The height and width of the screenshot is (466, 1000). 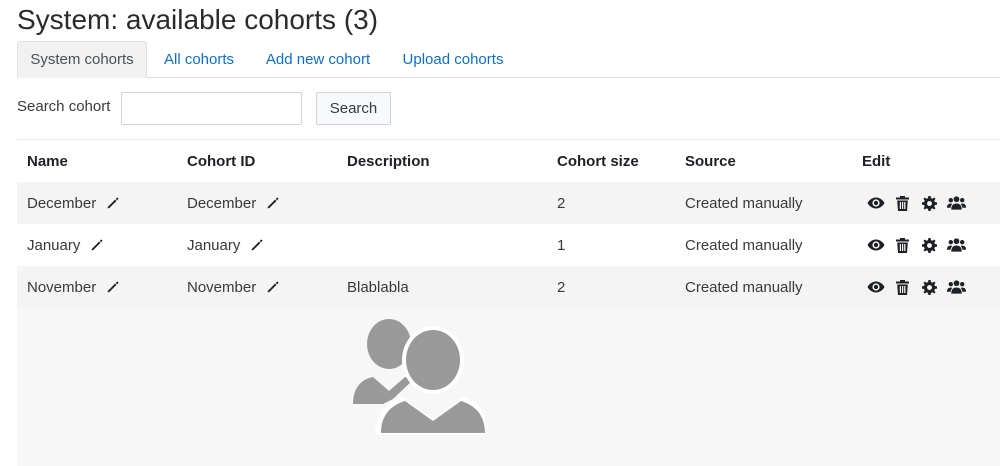 What do you see at coordinates (62, 203) in the screenshot?
I see `cohort-name: December` at bounding box center [62, 203].